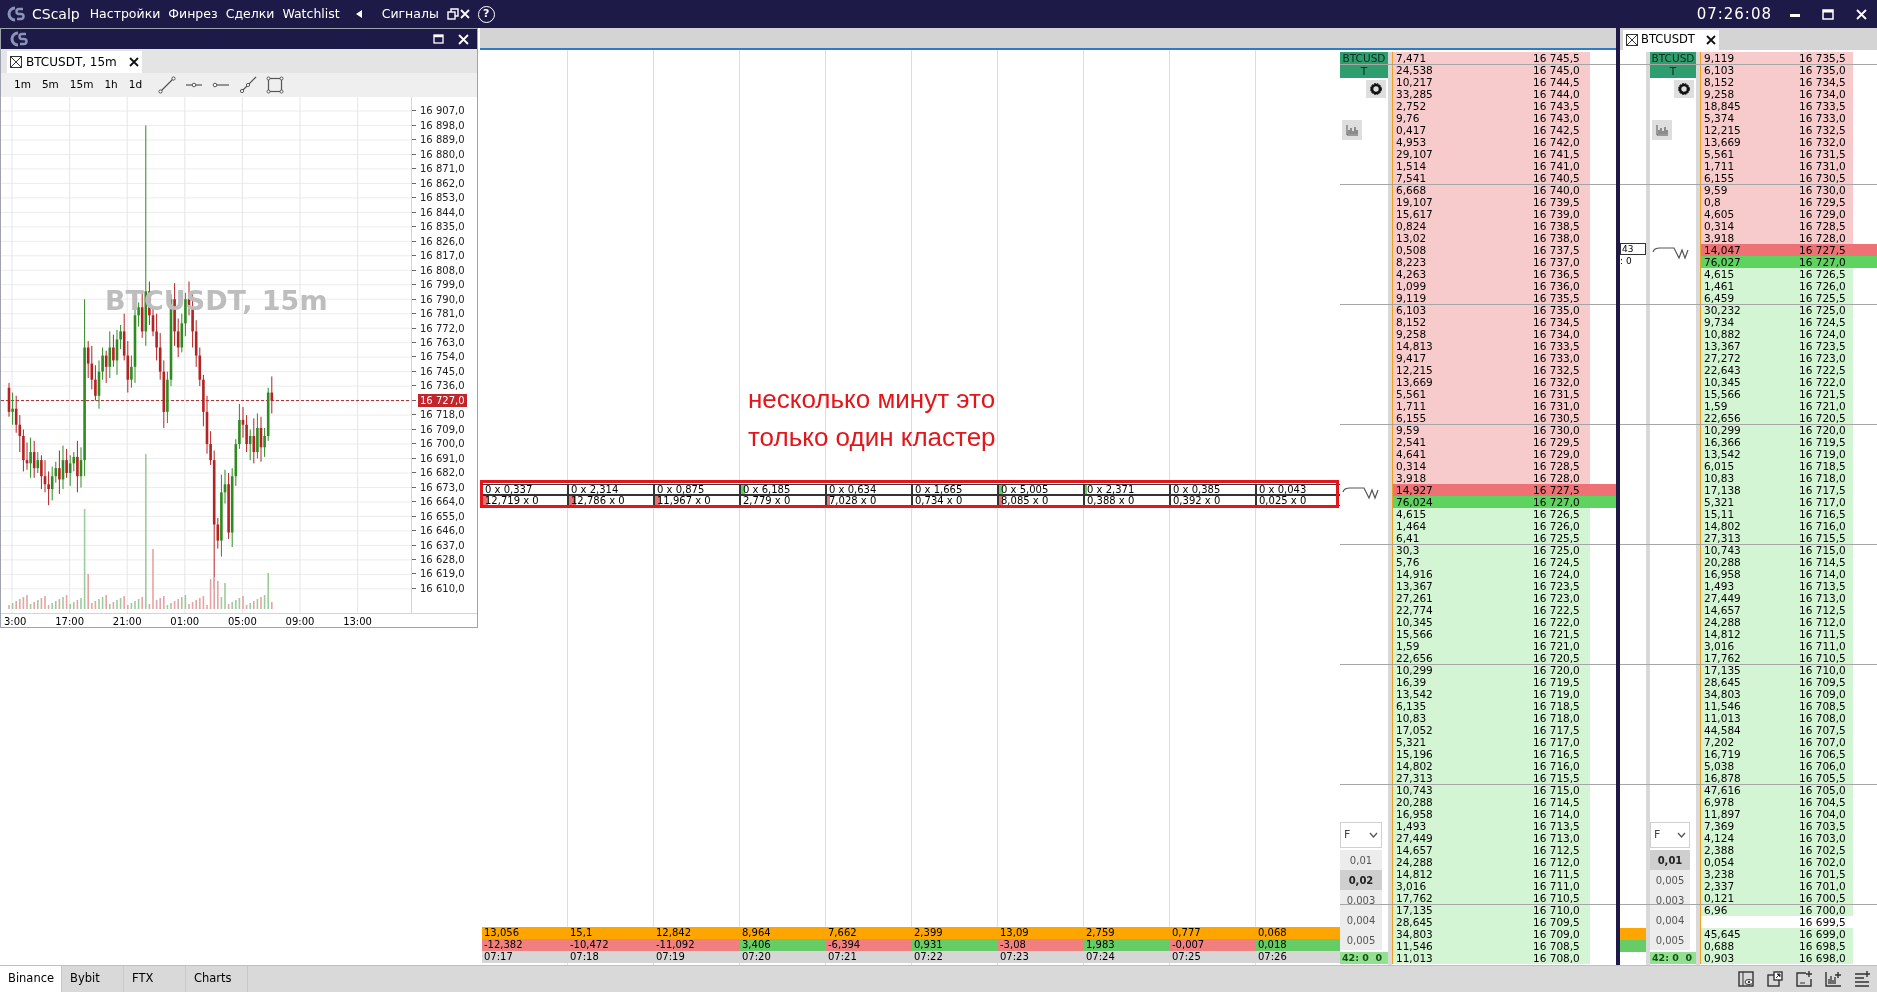  What do you see at coordinates (1749, 106) in the screenshot?
I see `volume-cell: 18,845` at bounding box center [1749, 106].